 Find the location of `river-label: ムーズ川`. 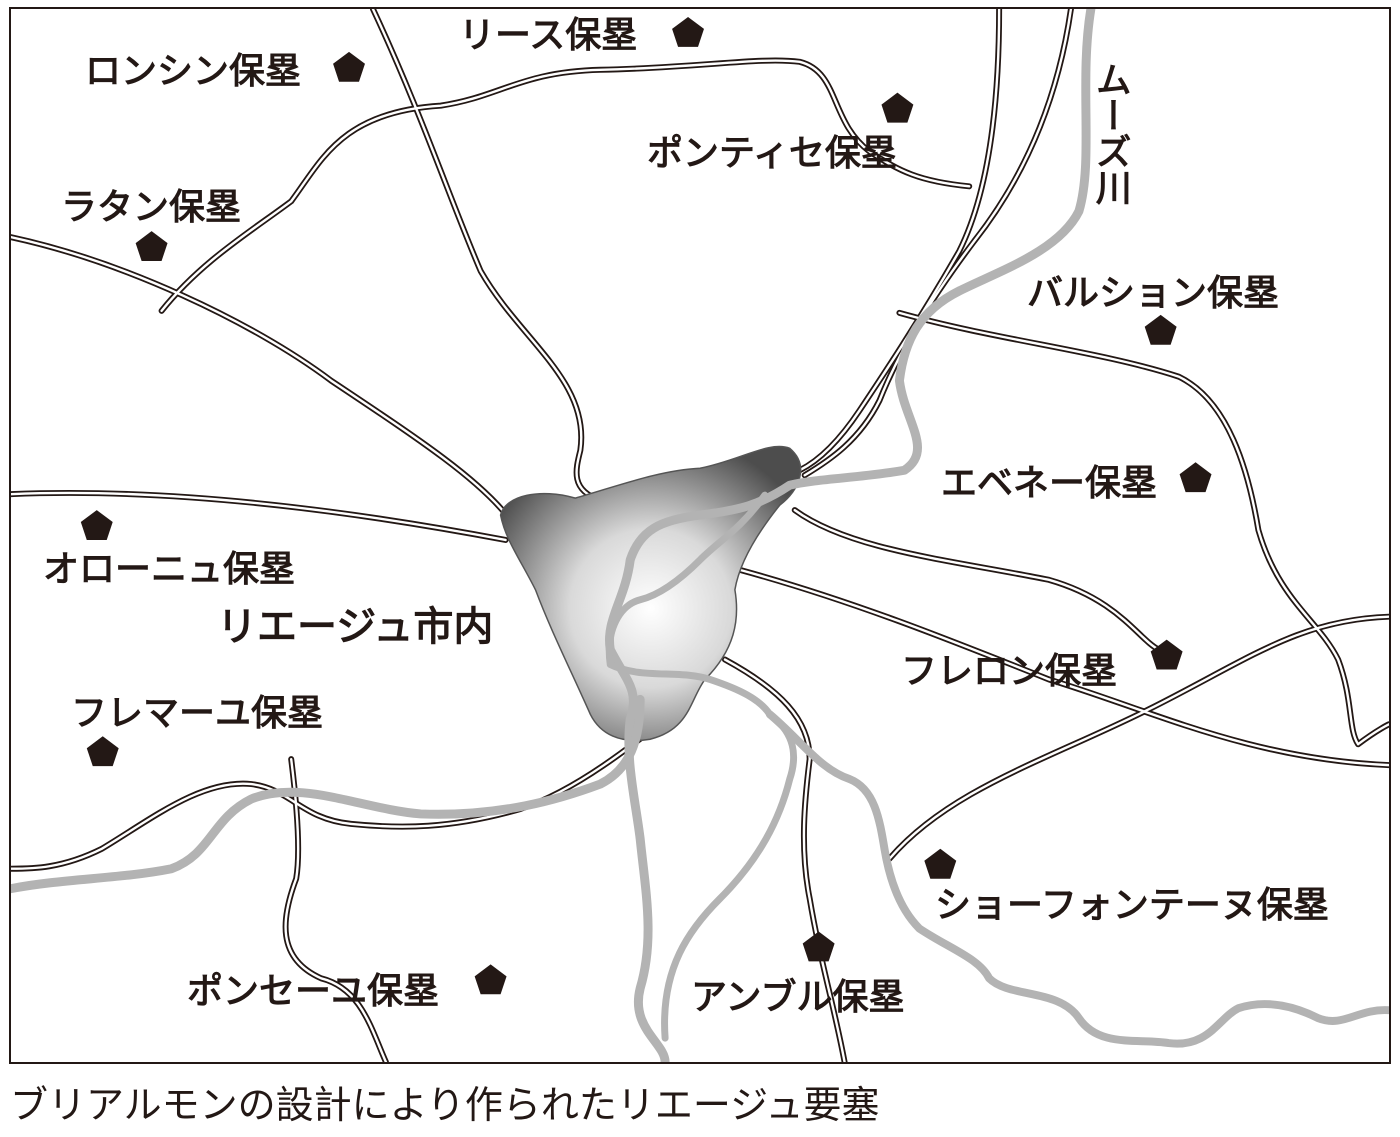

river-label: ムーズ川 is located at coordinates (1110, 133).